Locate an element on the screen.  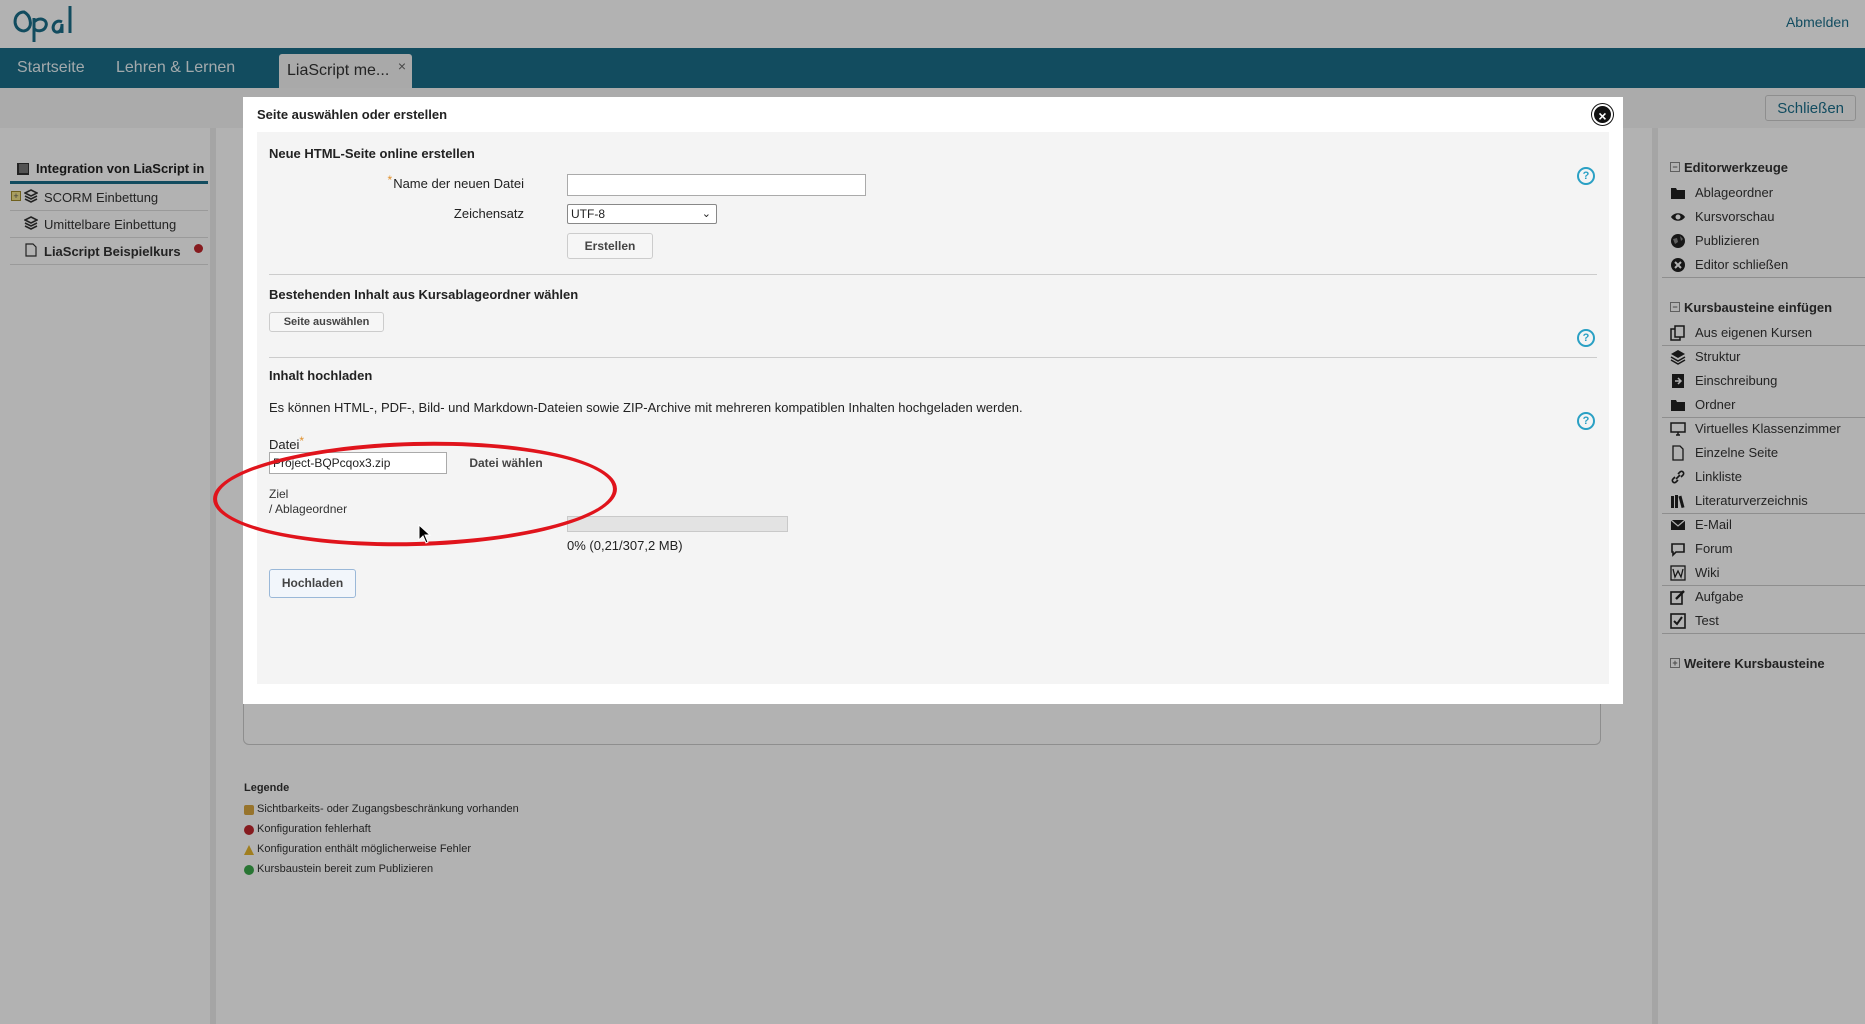
filename-label: *Name der neuen Datei is located at coordinates (440, 182).